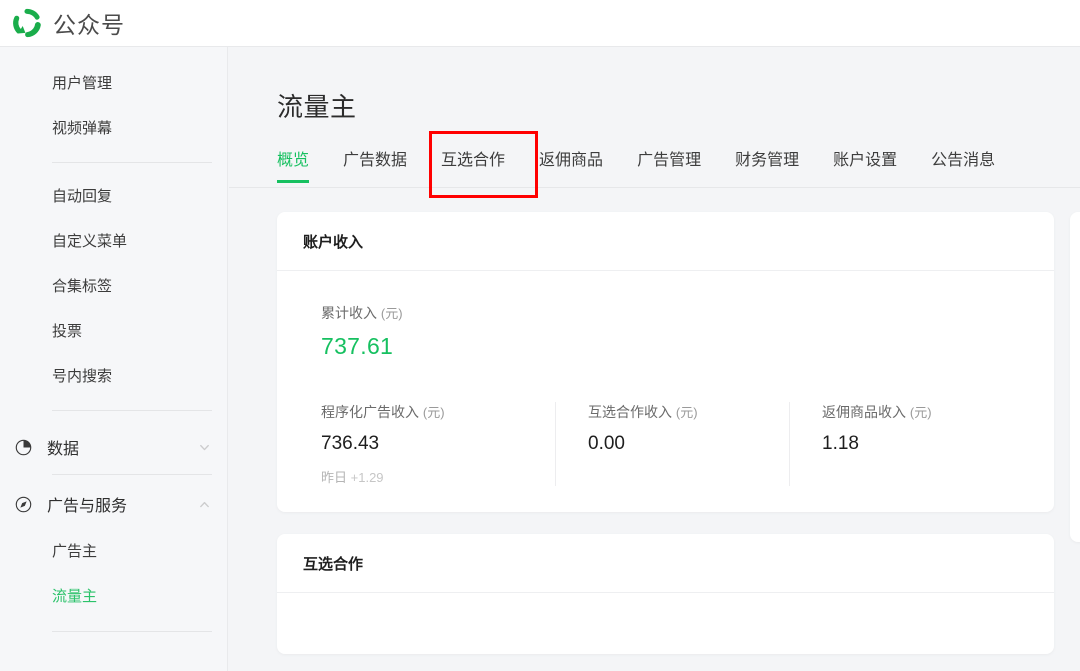 The height and width of the screenshot is (671, 1080). I want to click on sidebar-item-collection-tag: 合集标签, so click(113, 286).